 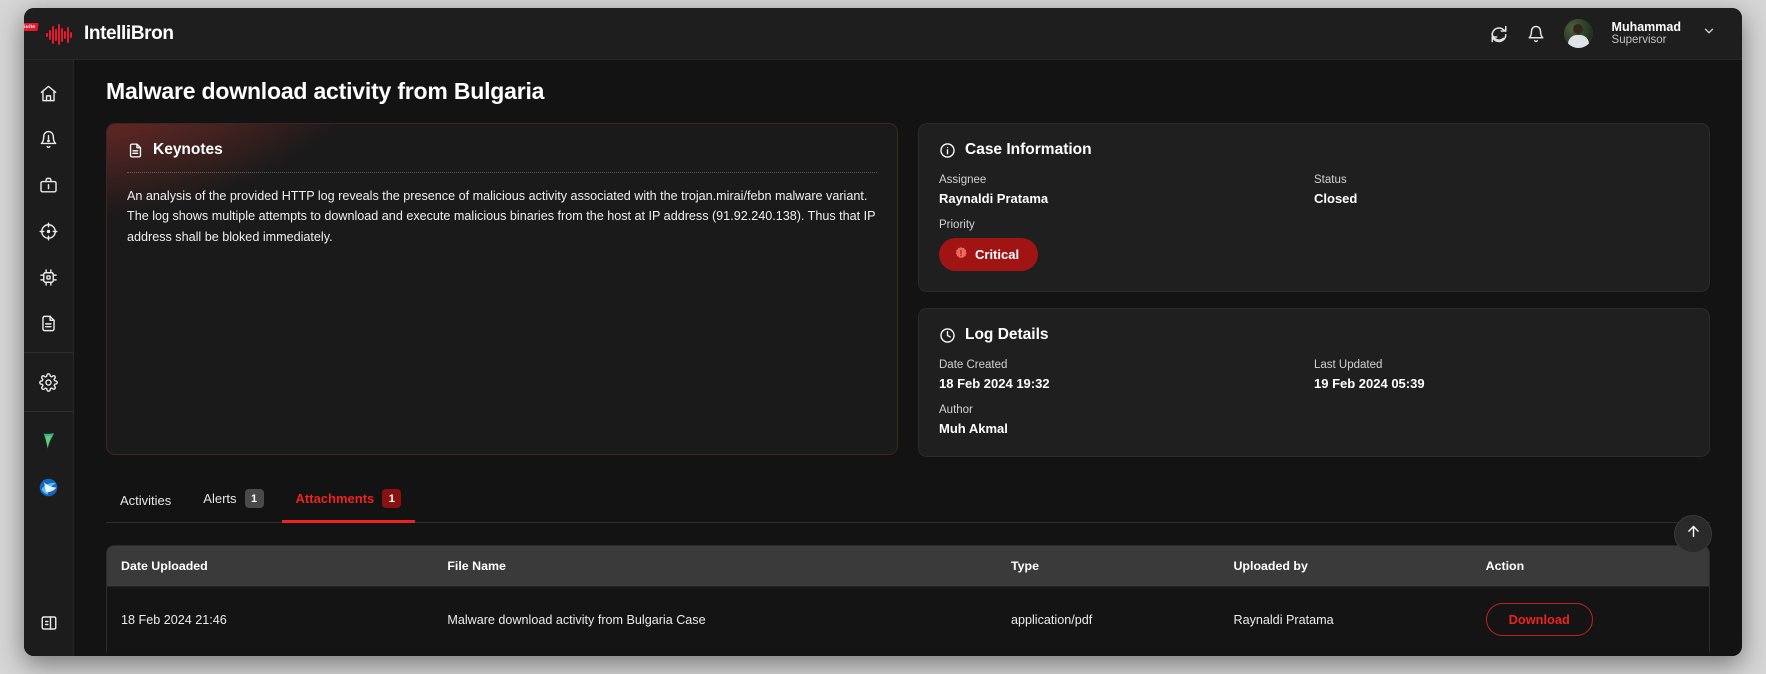 I want to click on sidebar, so click(x=49, y=358).